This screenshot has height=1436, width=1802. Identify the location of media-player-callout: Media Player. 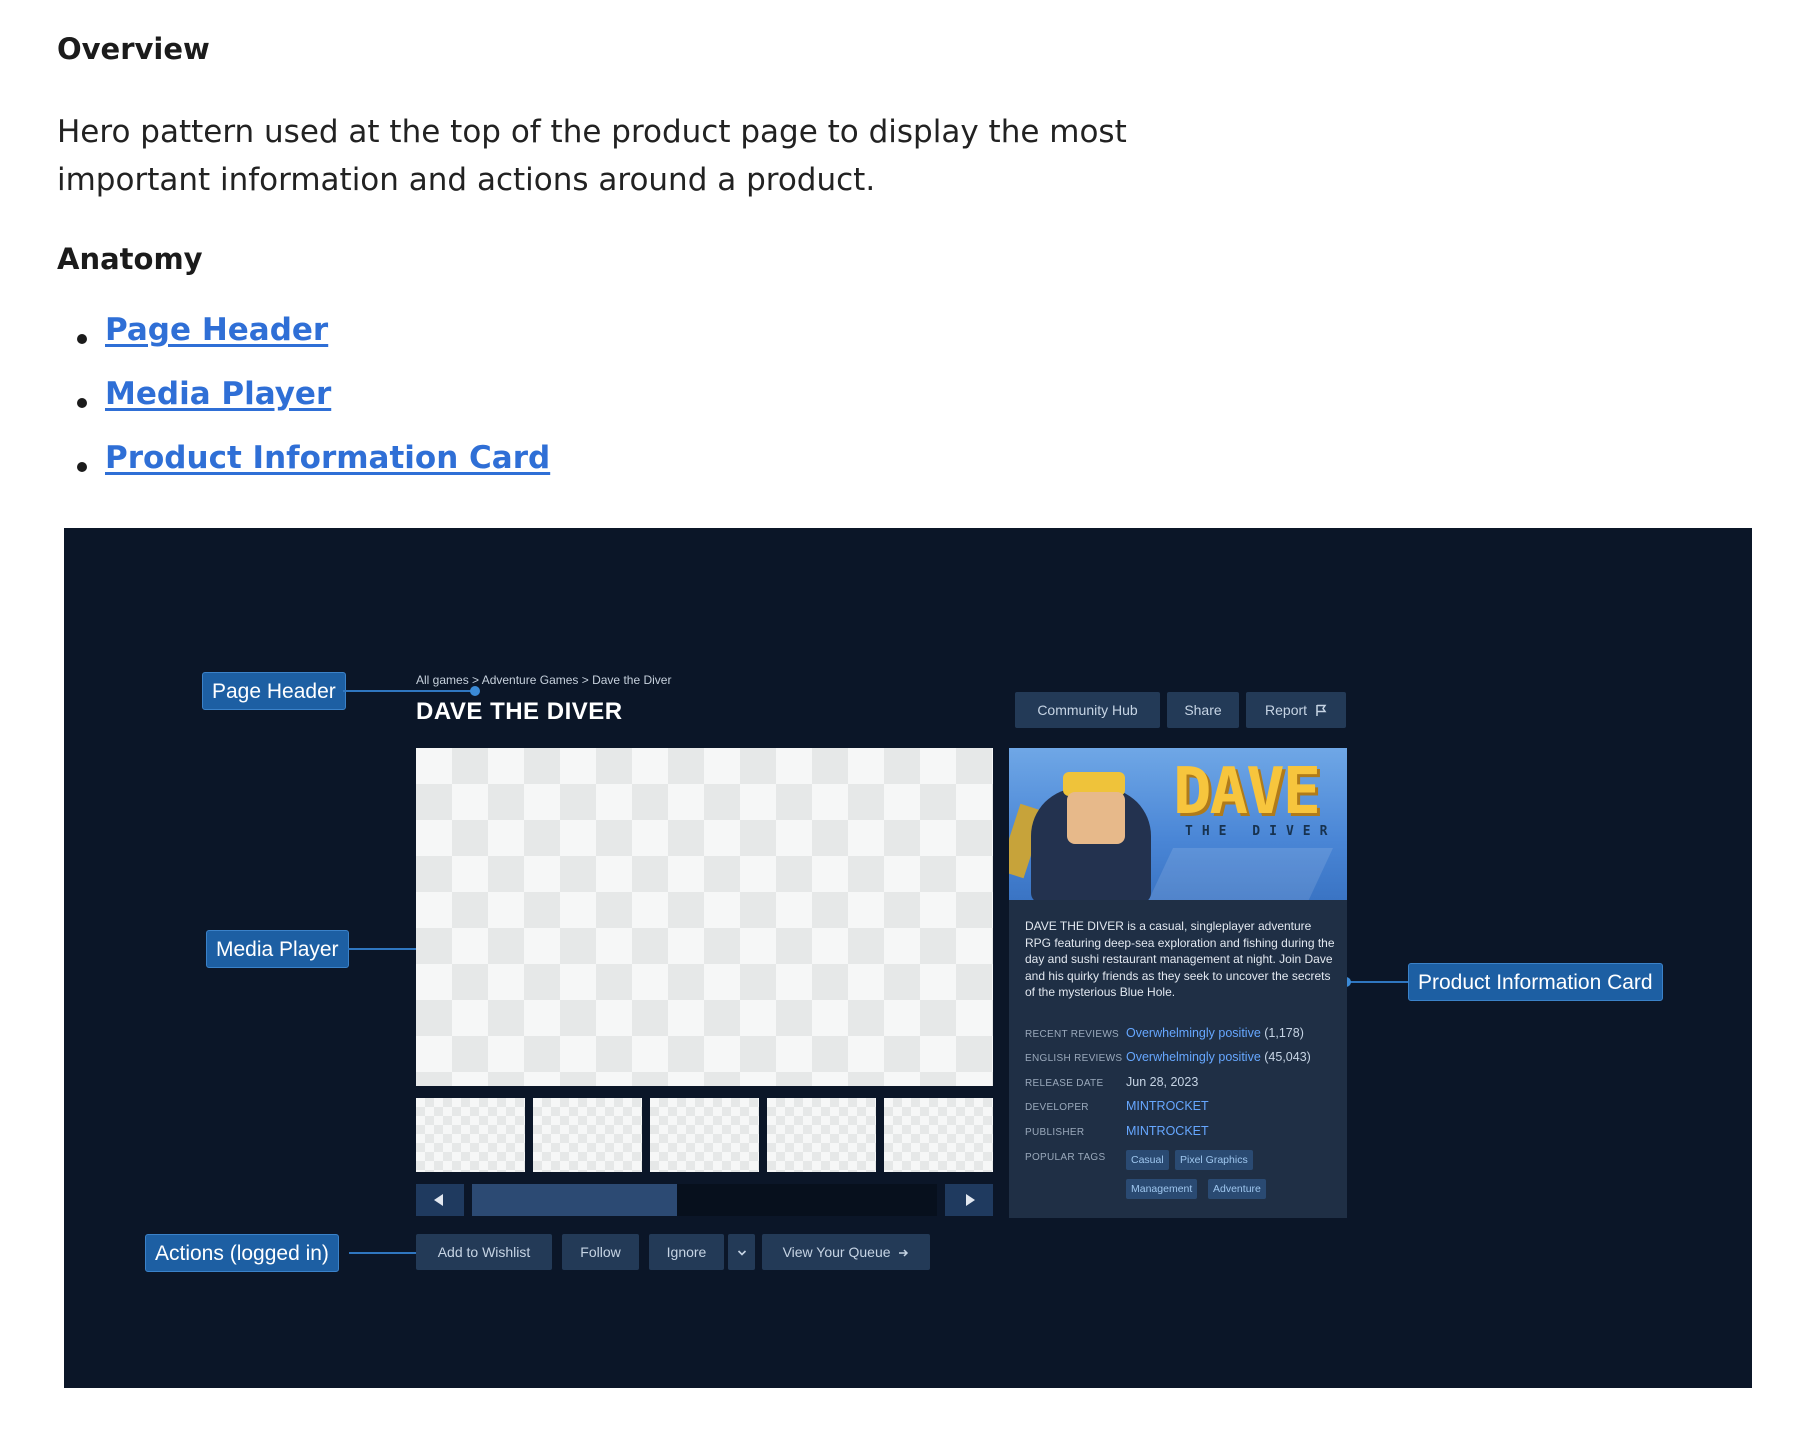
(277, 949).